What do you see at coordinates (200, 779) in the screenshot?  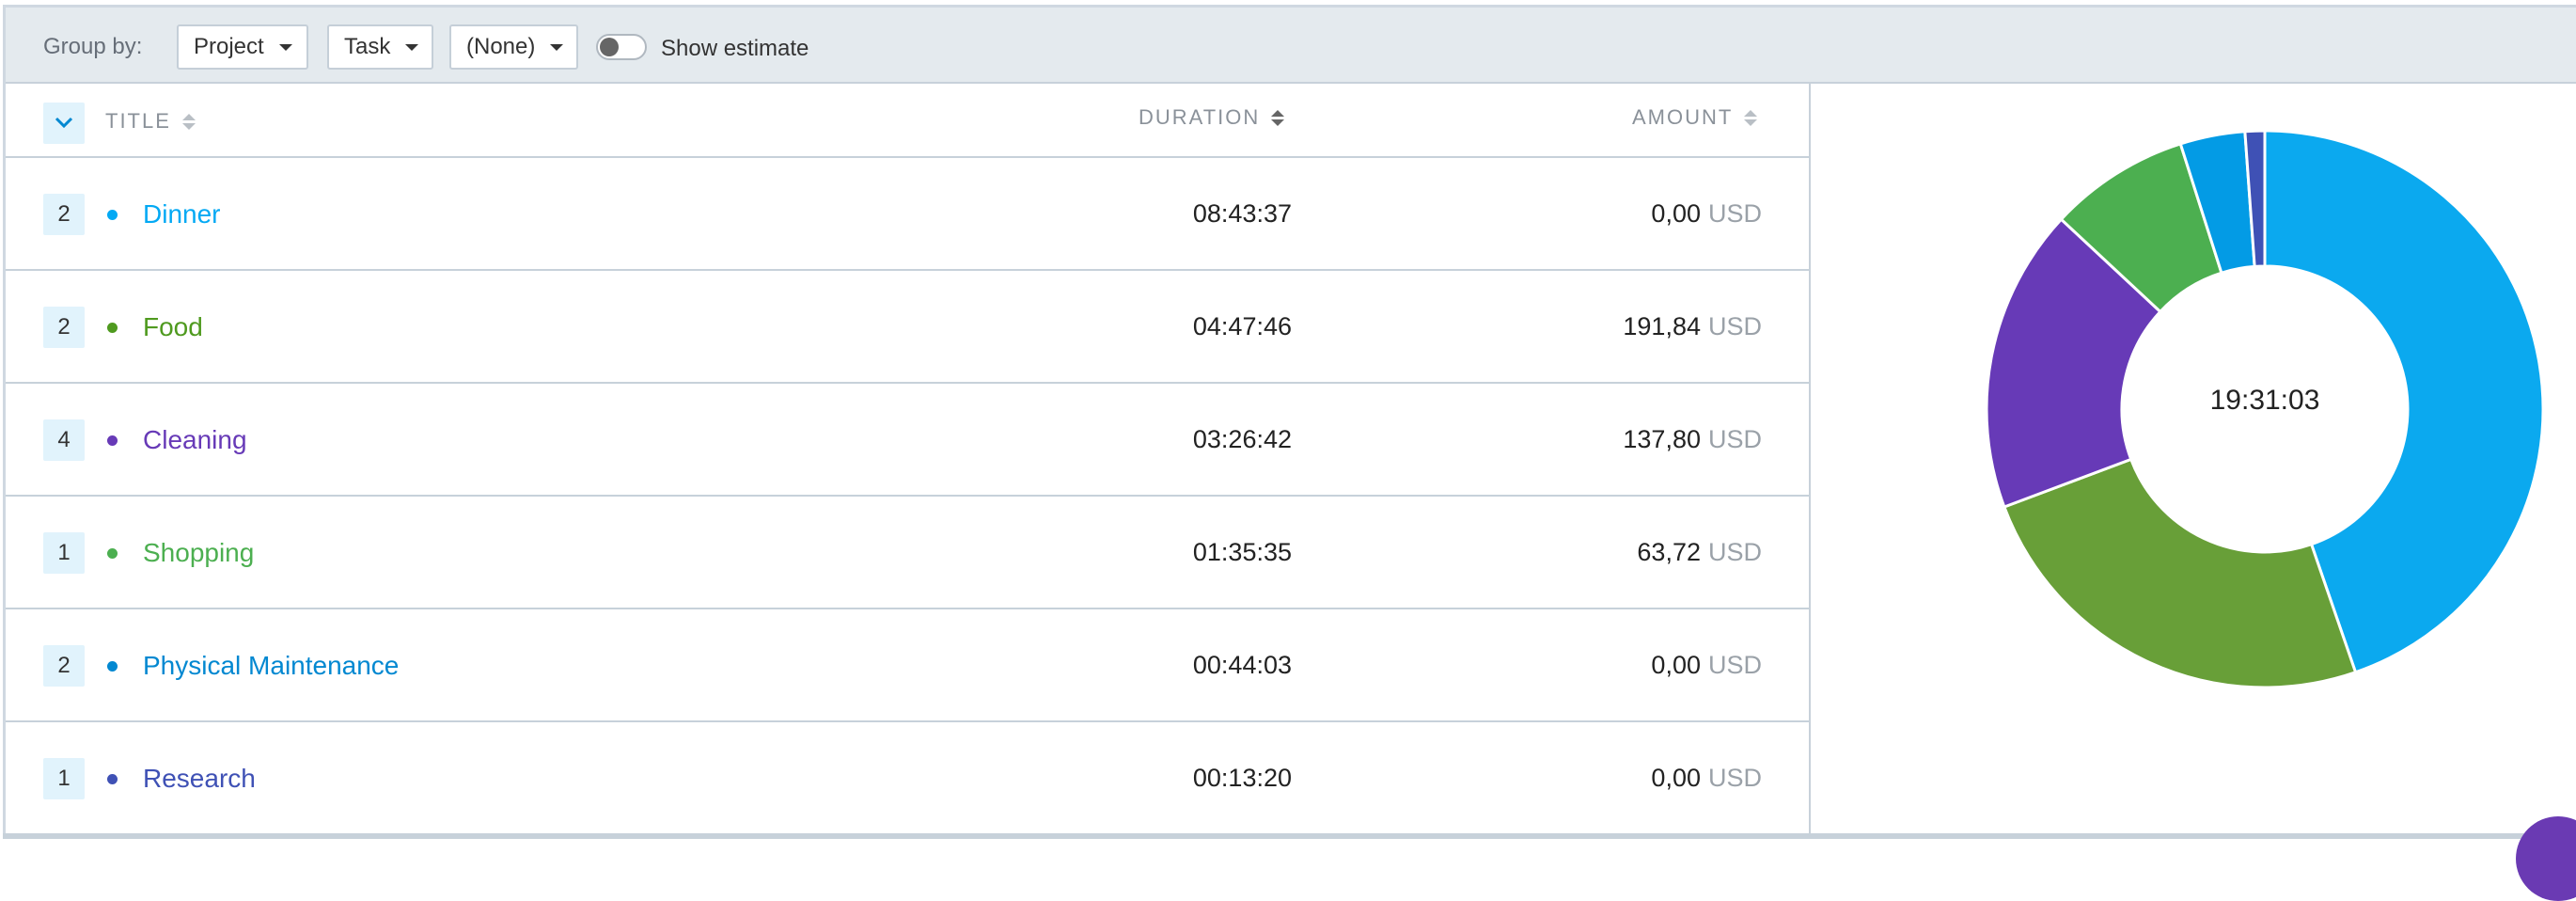 I see `project-name: Research` at bounding box center [200, 779].